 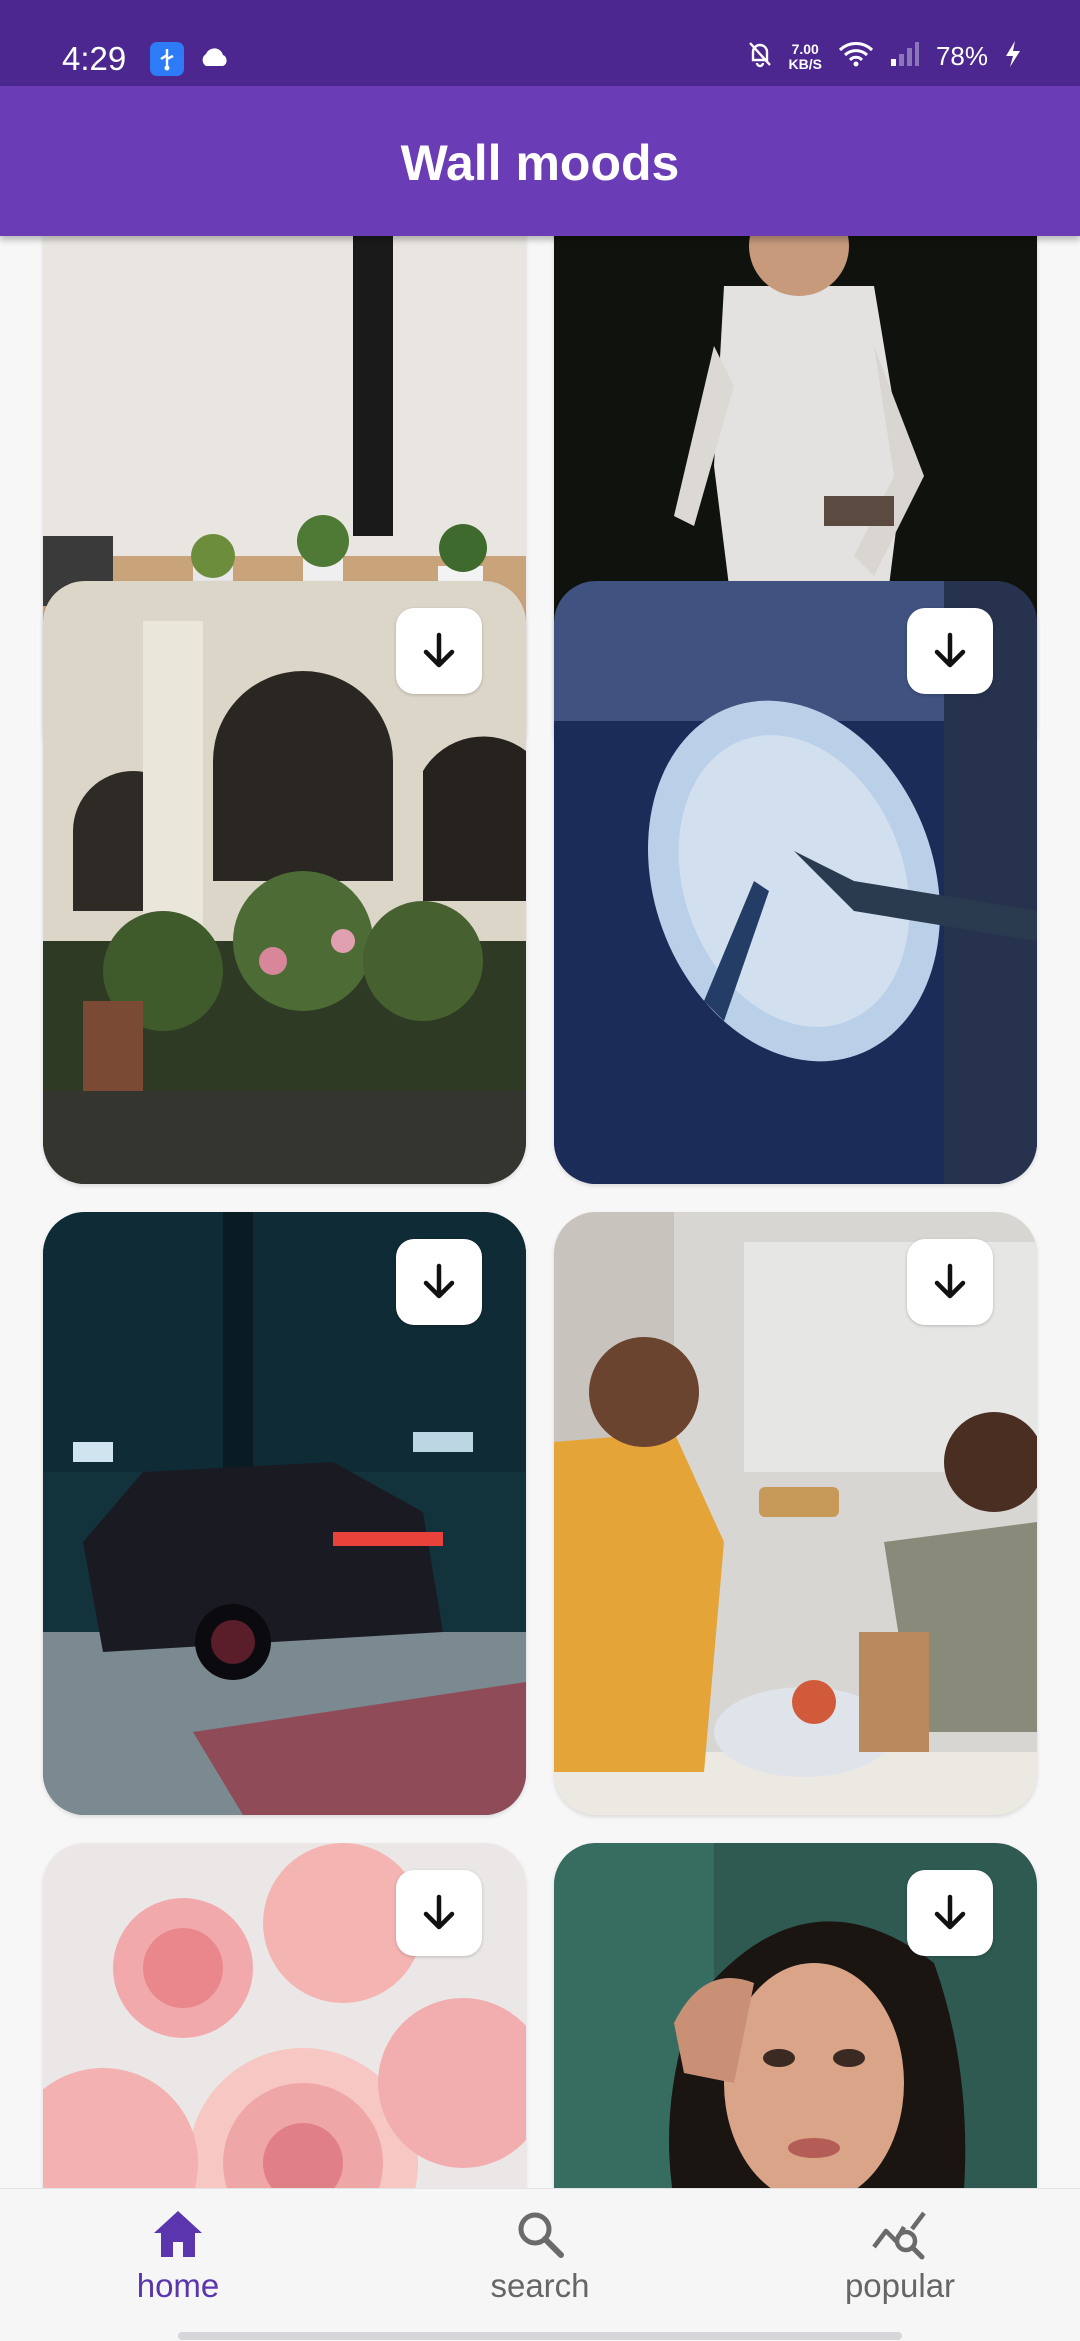 I want to click on wifi-icon, so click(x=856, y=56).